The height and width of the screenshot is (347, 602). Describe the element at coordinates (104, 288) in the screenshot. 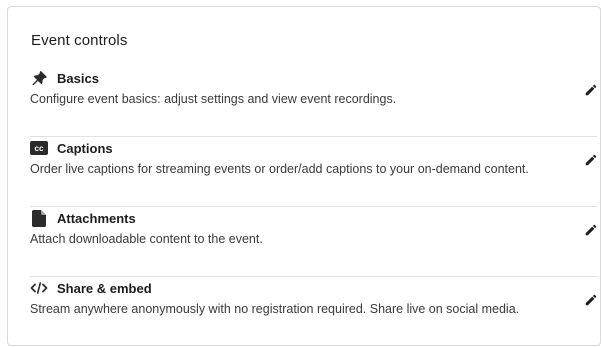

I see `row-label: Share & embed` at that location.